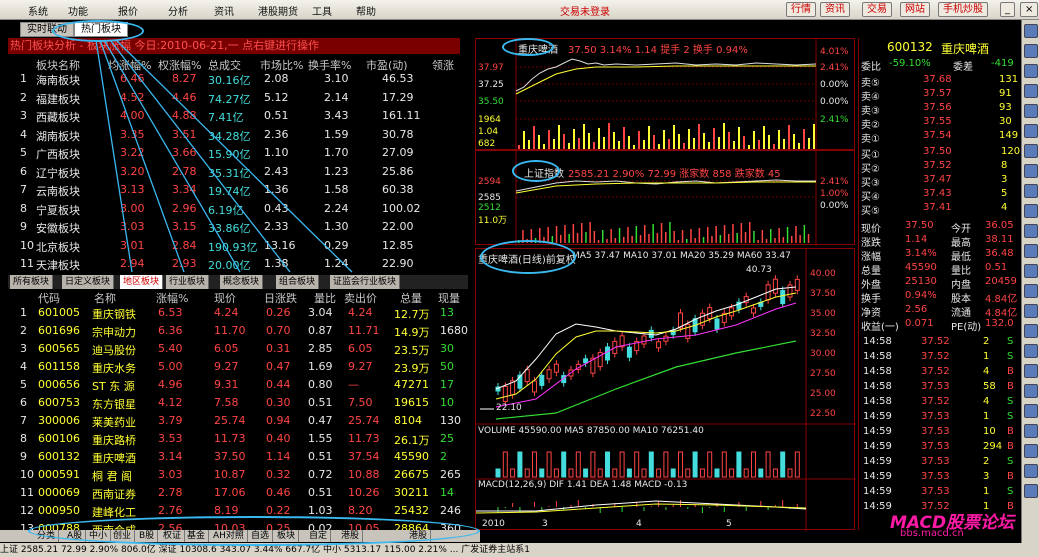 This screenshot has height=557, width=1039. Describe the element at coordinates (940, 283) in the screenshot. I see `quote-stat-row: 外盘 25130 内盘 20459` at that location.